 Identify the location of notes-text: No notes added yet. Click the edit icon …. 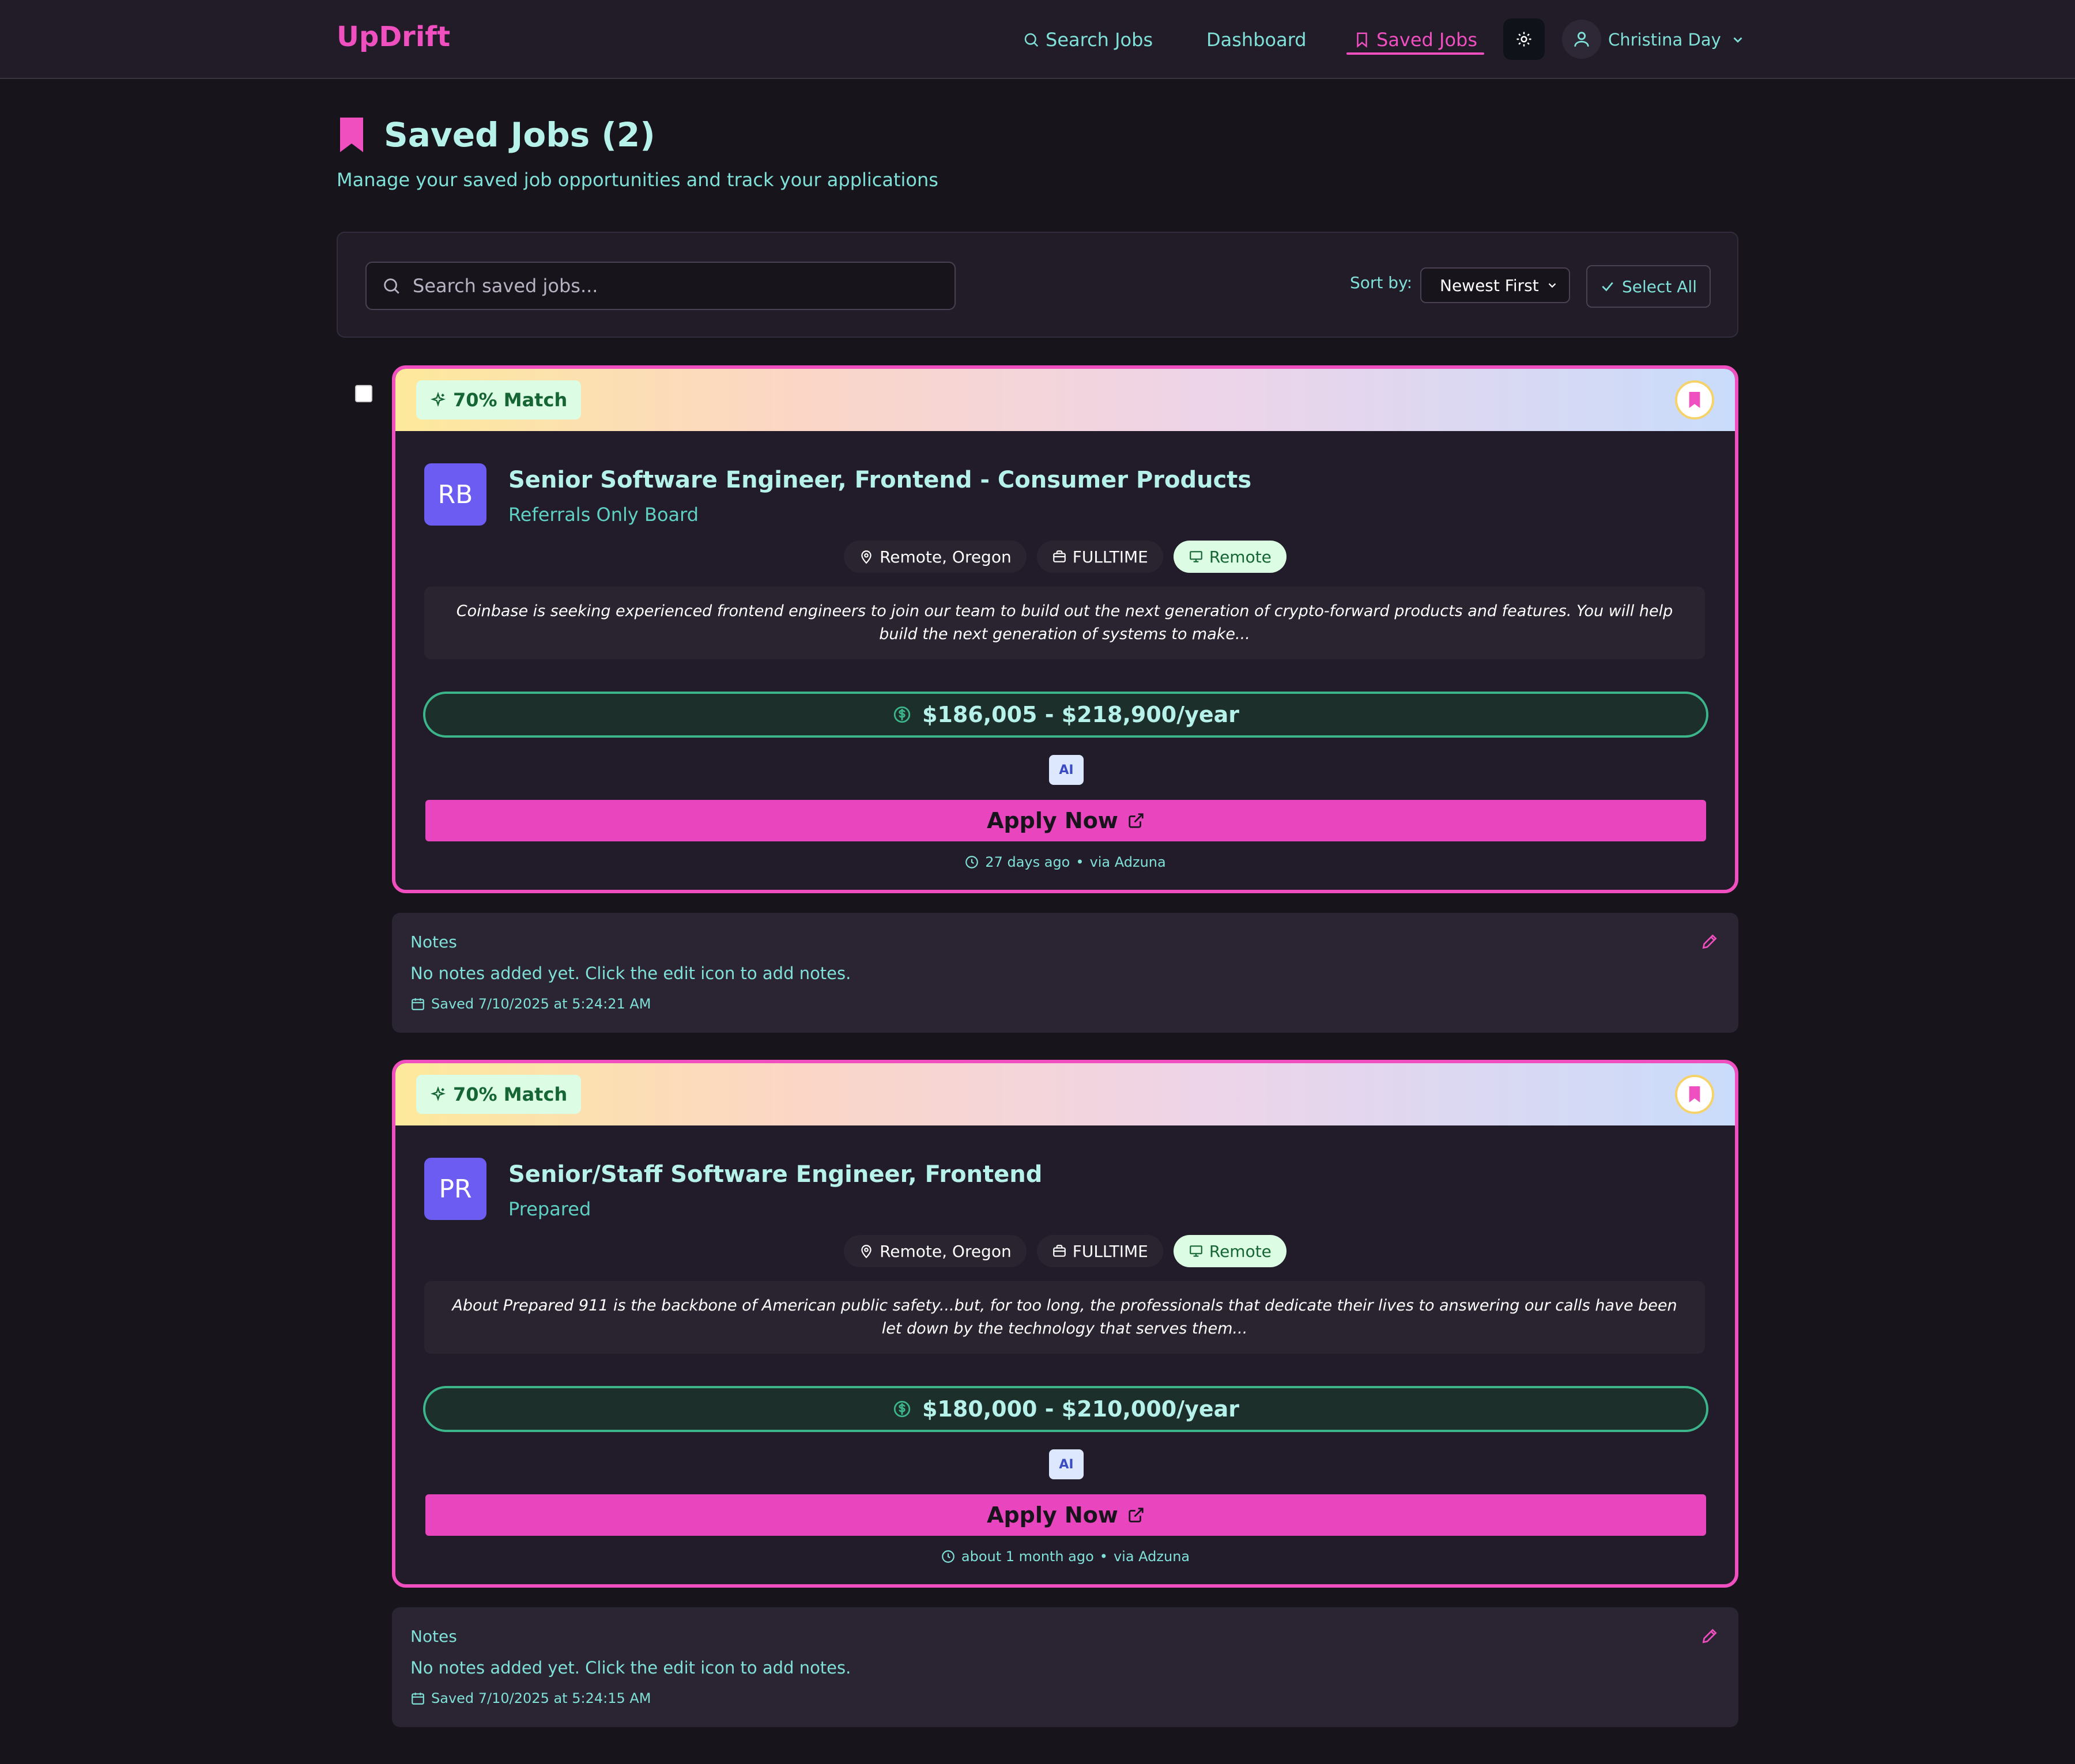
(630, 973).